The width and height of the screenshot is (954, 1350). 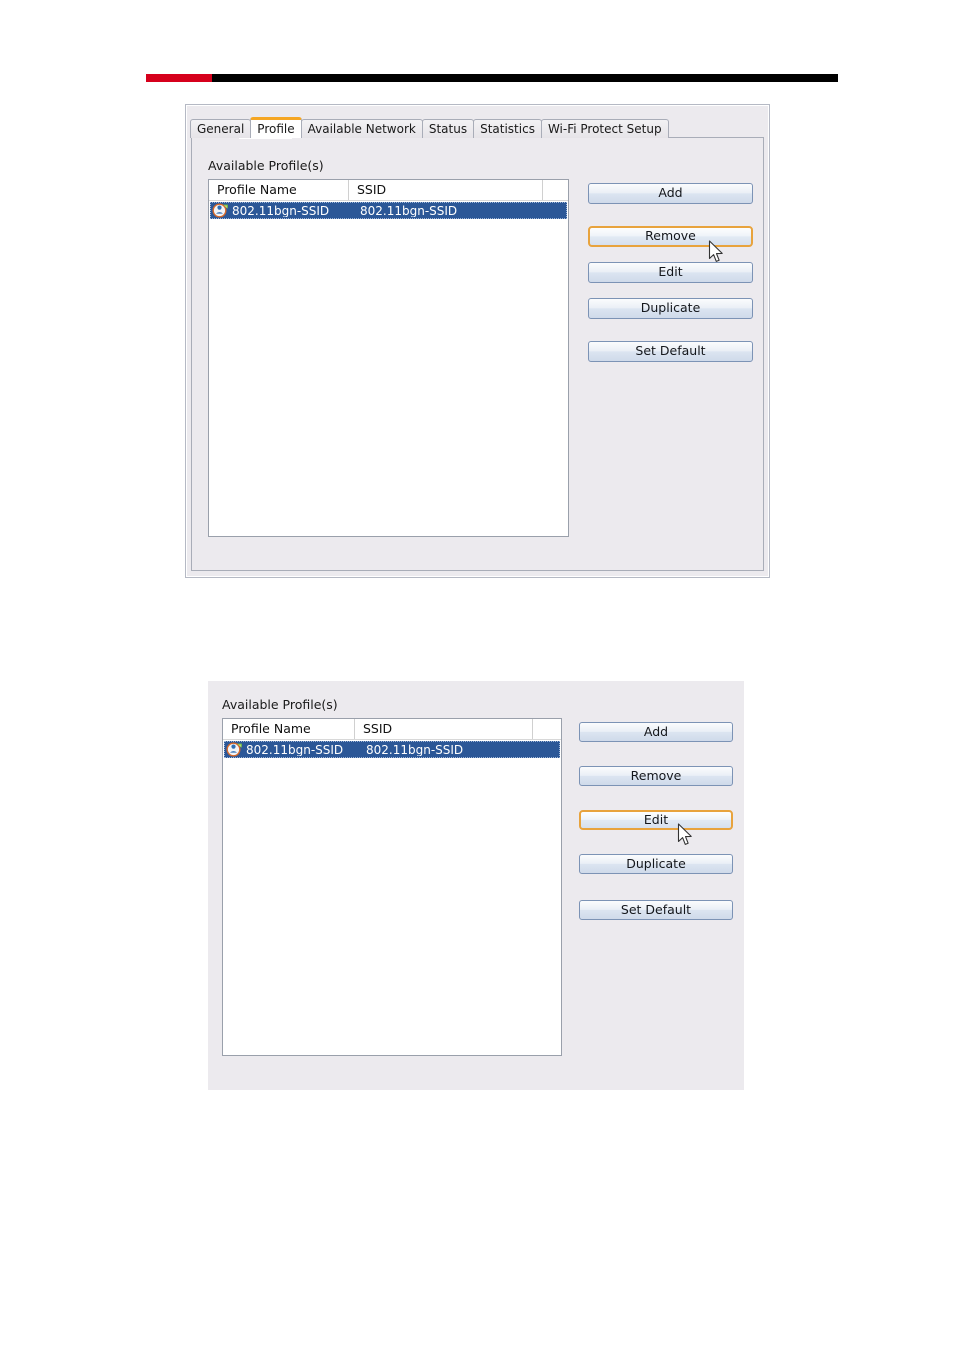 I want to click on tab-label: Profile, so click(x=276, y=129).